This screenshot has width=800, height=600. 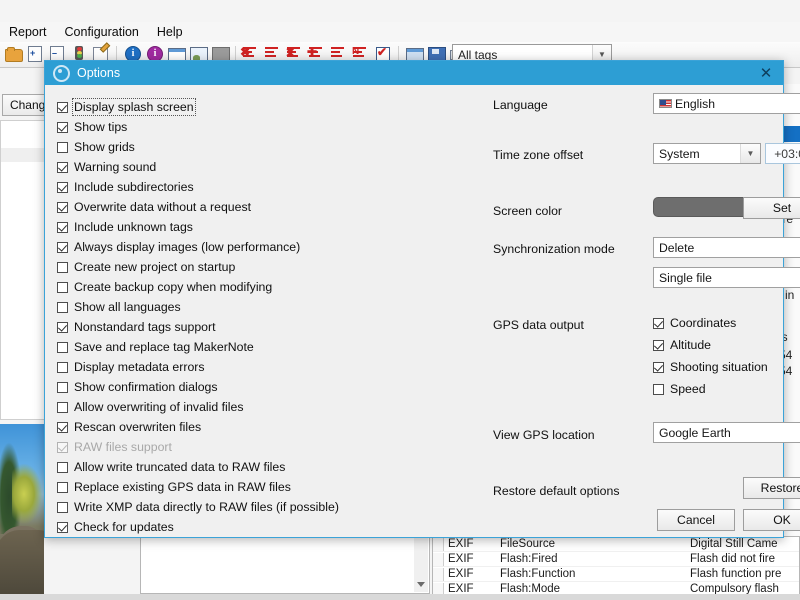 I want to click on checkbox-label: Always display images (low performance), so click(x=187, y=247).